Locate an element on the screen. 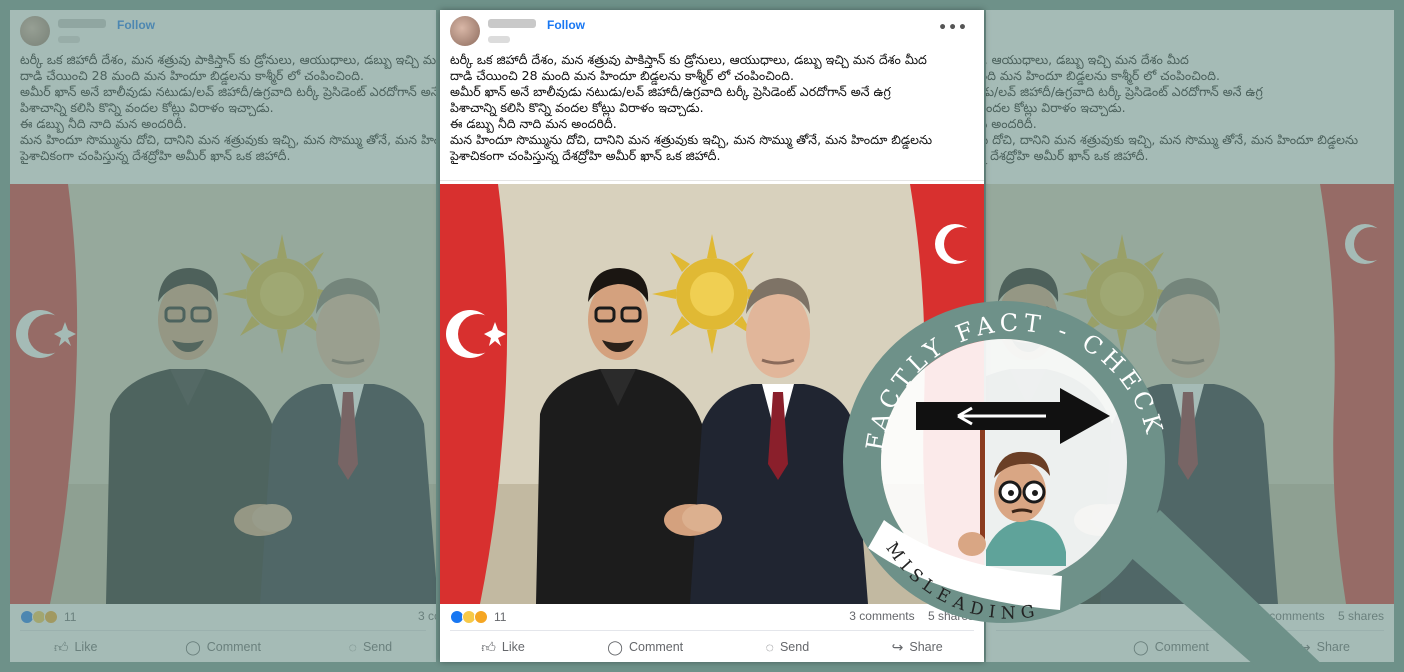 The image size is (1404, 672). post-header: Follow ••• is located at coordinates (712, 32).